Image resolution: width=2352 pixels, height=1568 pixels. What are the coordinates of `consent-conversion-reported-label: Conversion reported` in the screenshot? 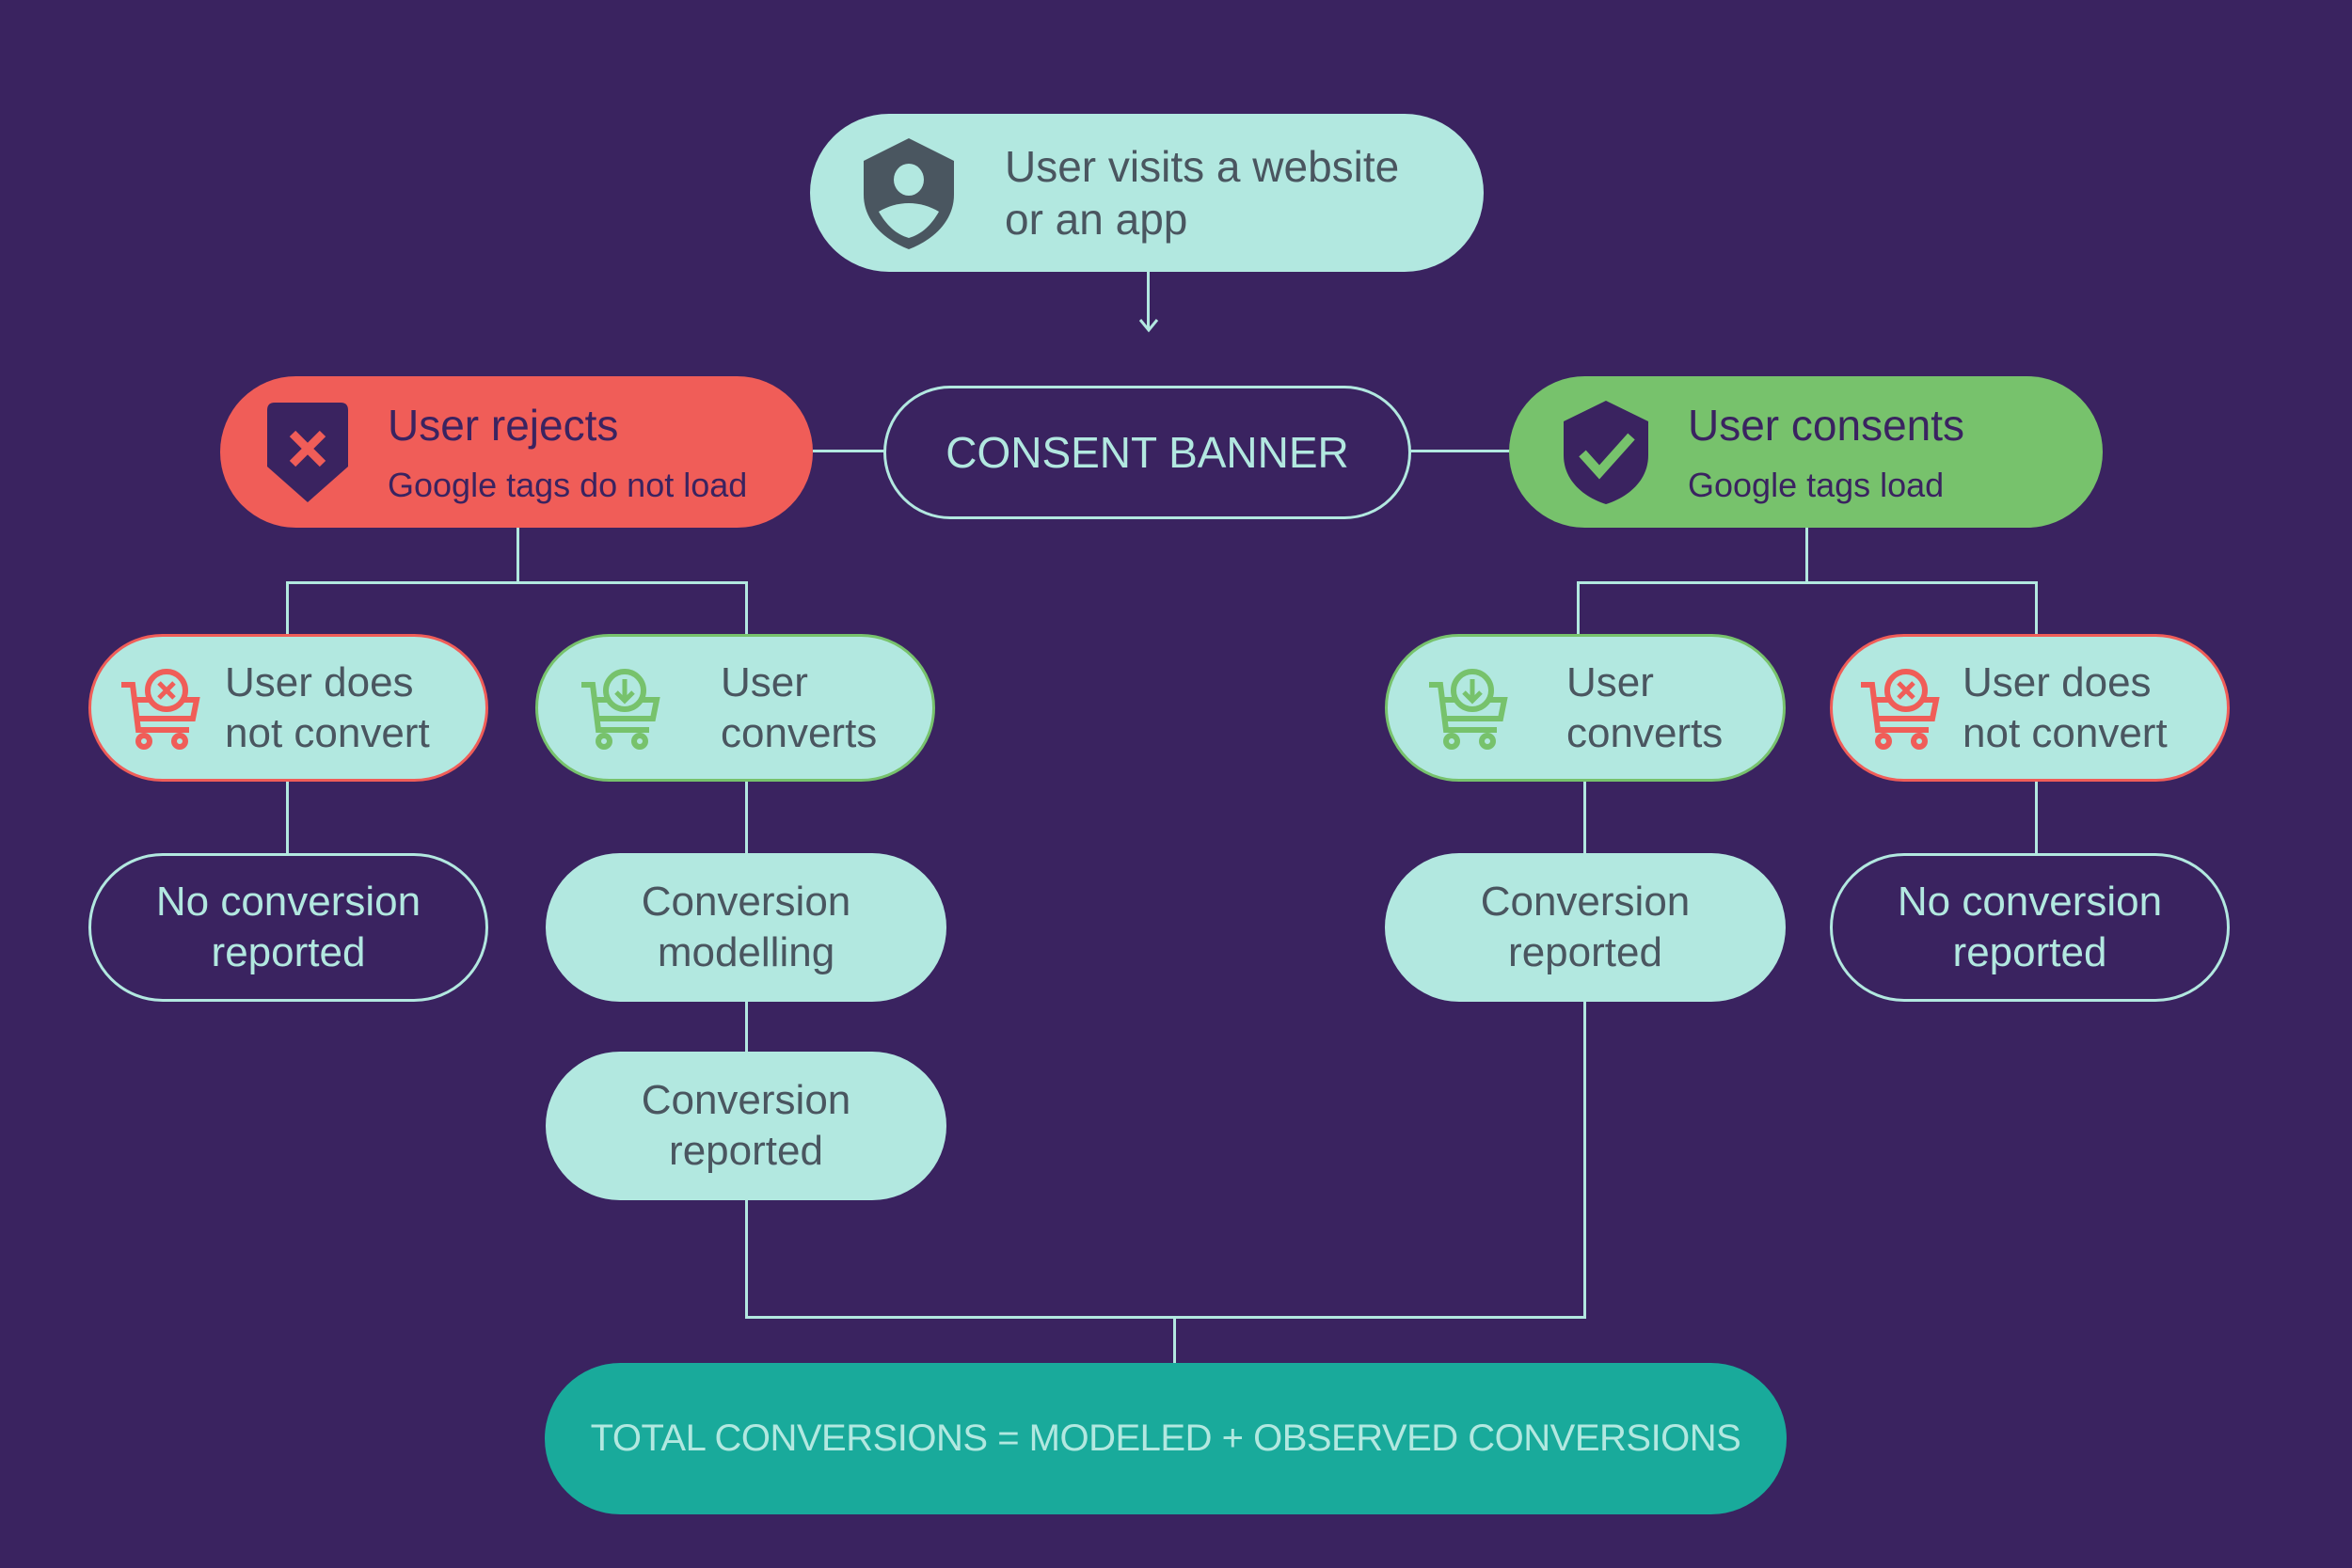 It's located at (1585, 927).